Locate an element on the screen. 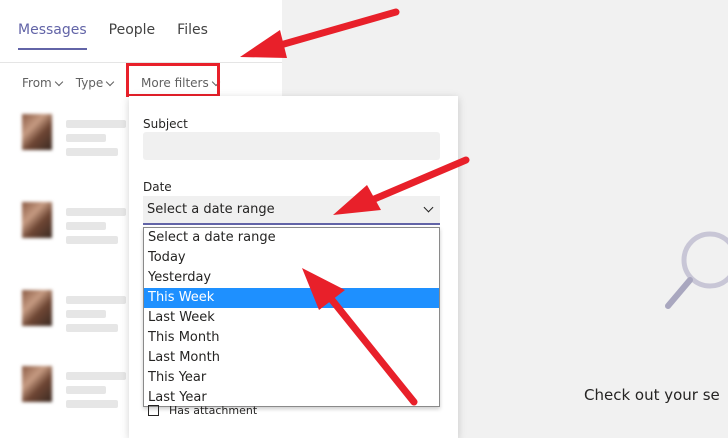 The width and height of the screenshot is (728, 438). date-option-this-week: This Week is located at coordinates (291, 298).